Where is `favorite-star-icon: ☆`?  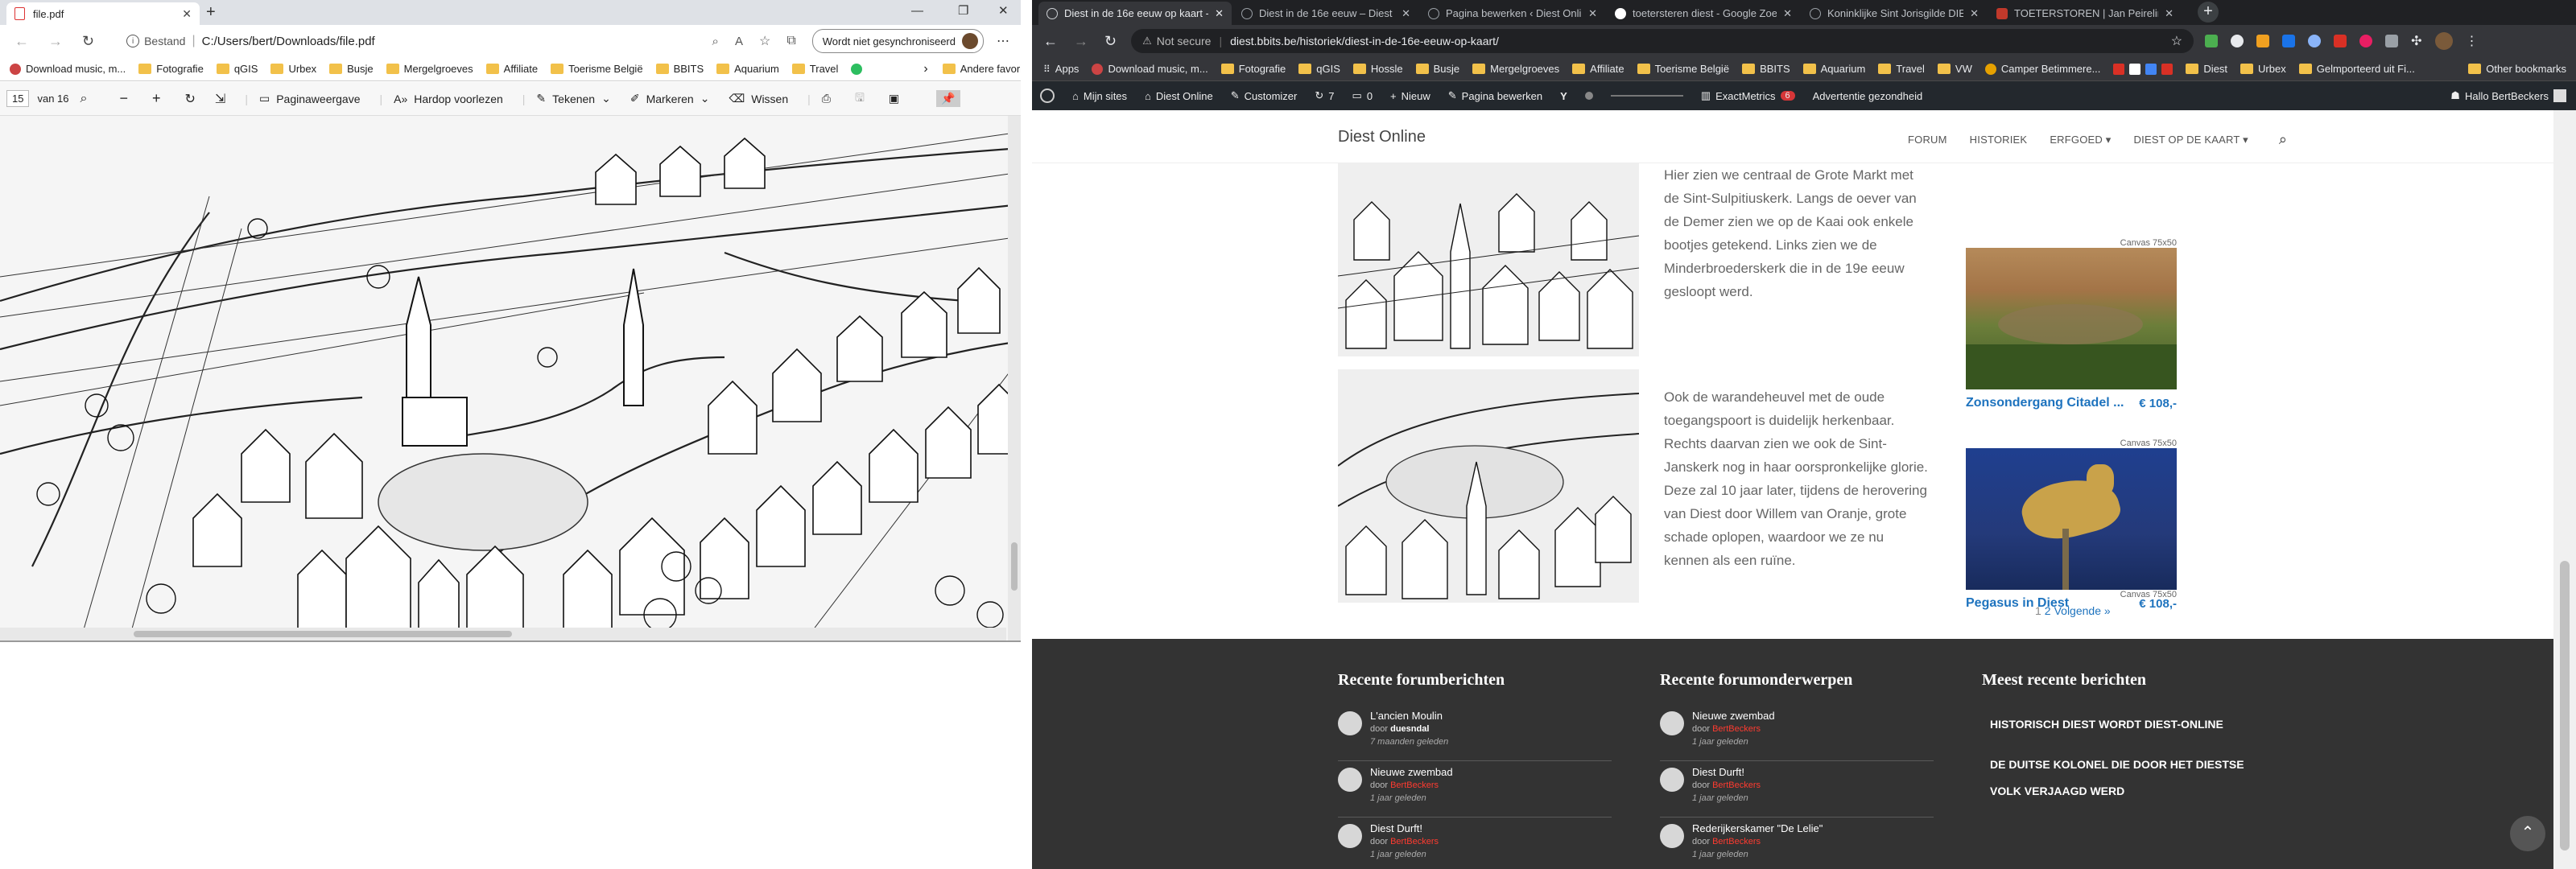
favorite-star-icon: ☆ is located at coordinates (764, 41).